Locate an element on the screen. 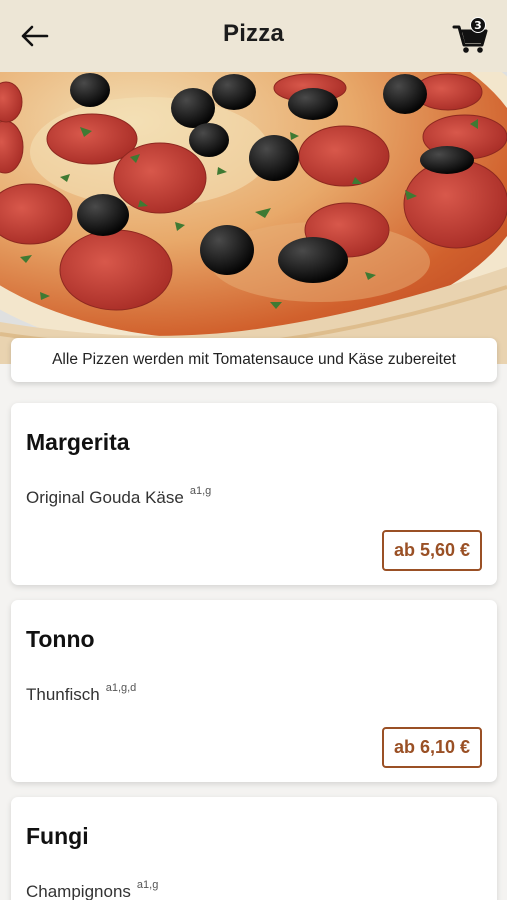 The width and height of the screenshot is (507, 900). page-title: Pizza is located at coordinates (253, 33).